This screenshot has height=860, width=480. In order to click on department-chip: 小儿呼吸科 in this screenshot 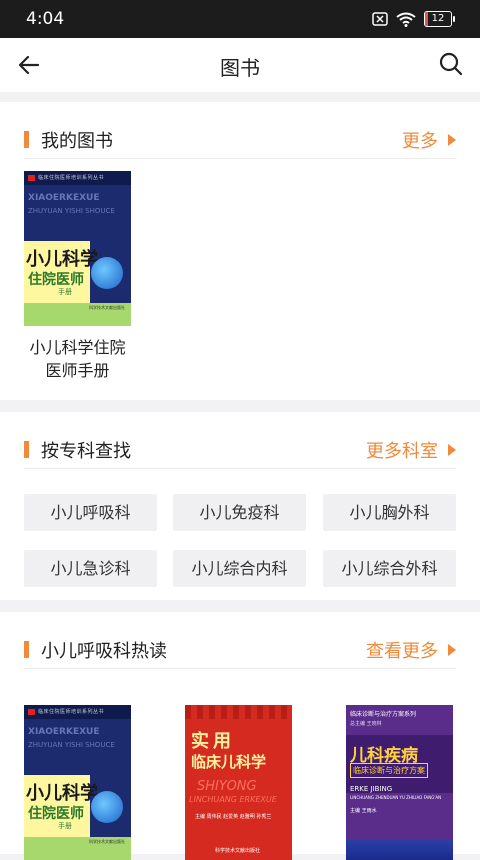, I will do `click(90, 512)`.